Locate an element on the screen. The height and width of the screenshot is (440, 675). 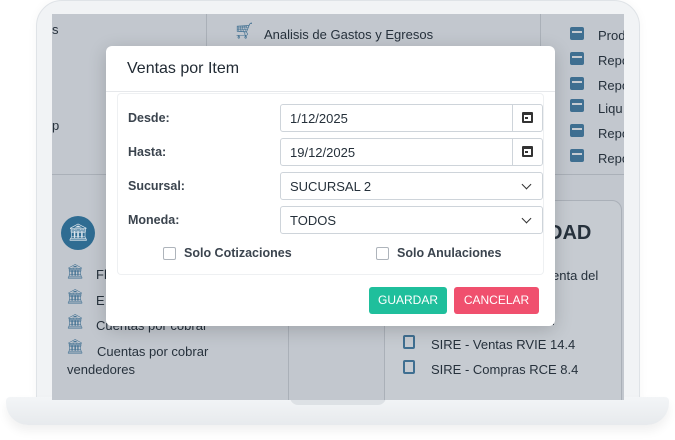
moneda-row: Moneda: TODOS is located at coordinates (335, 220).